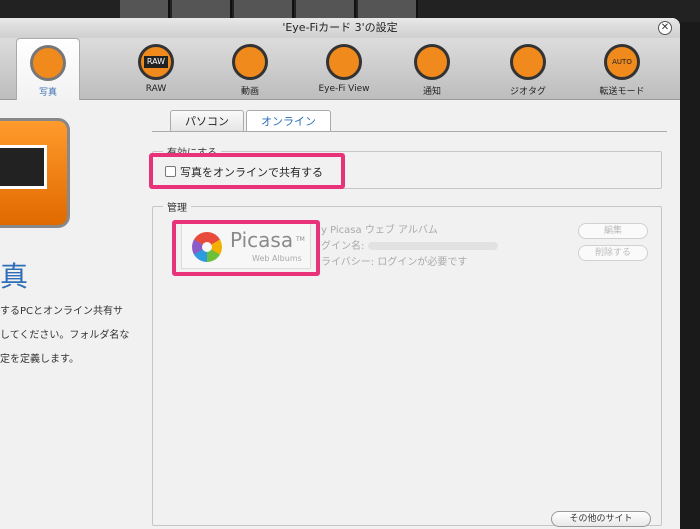 This screenshot has height=529, width=700. What do you see at coordinates (250, 62) in the screenshot?
I see `film-reel-icon` at bounding box center [250, 62].